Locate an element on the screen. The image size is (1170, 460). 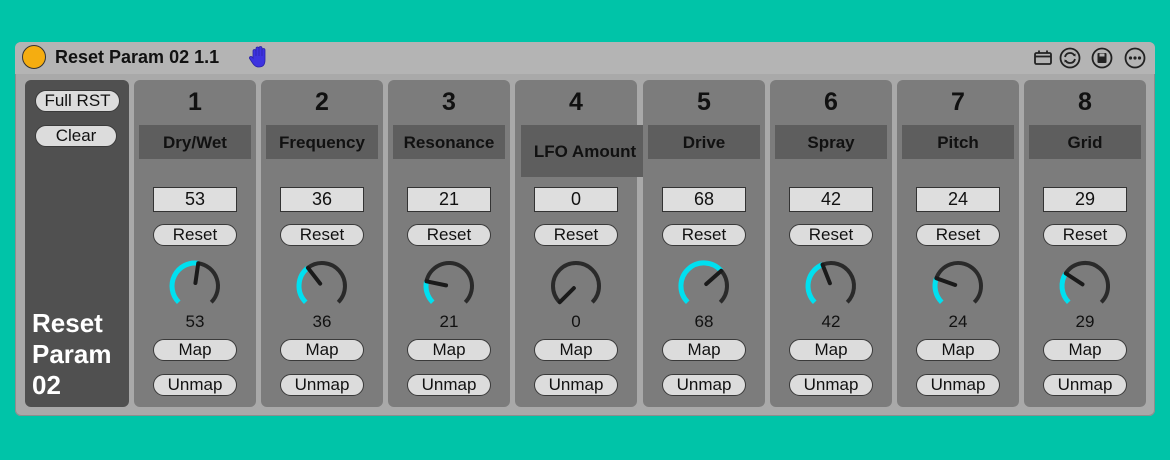
param-number: 7 is located at coordinates (958, 102).